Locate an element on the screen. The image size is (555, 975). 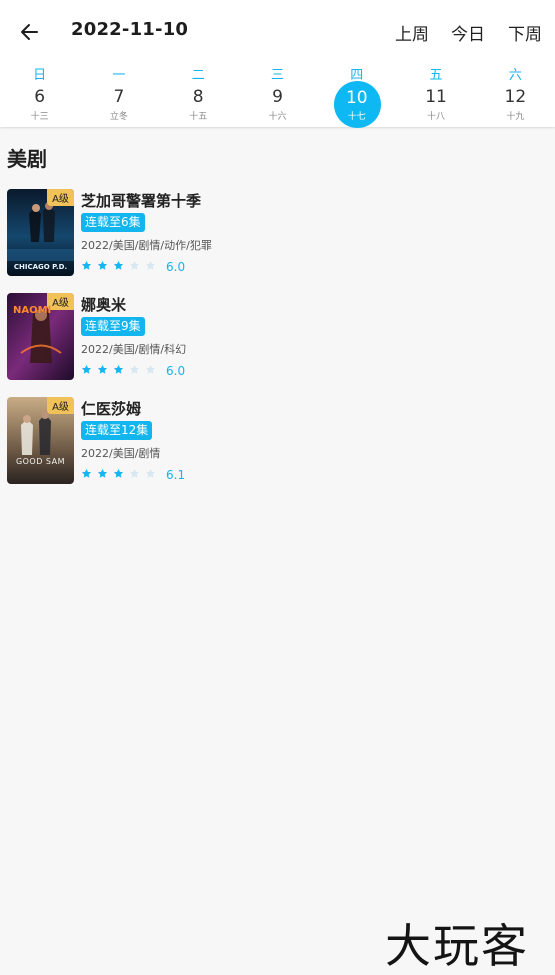
weekday-label: 六 is located at coordinates (515, 75).